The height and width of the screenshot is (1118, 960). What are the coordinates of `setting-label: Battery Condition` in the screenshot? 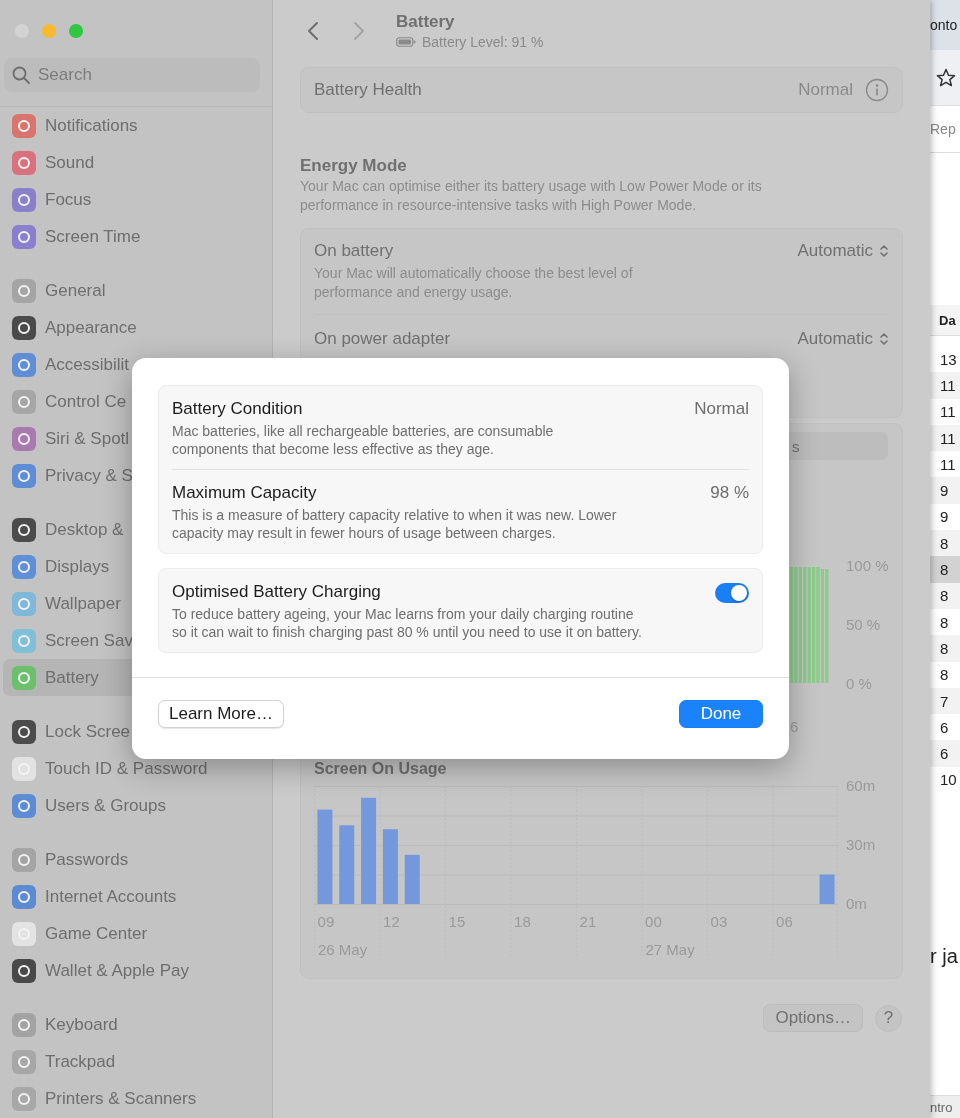 It's located at (238, 409).